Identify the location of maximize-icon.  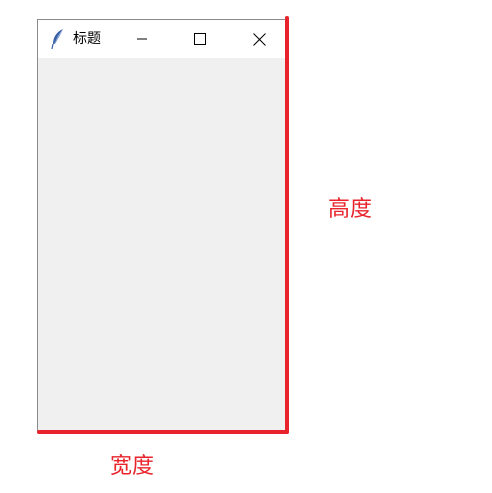
(200, 39).